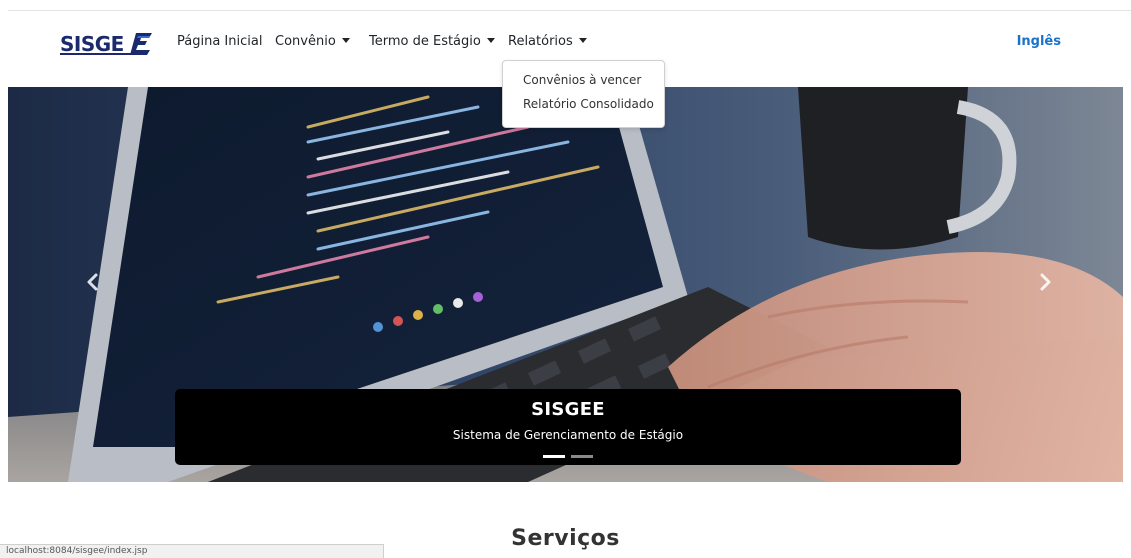  I want to click on nav-pagina-inicial-label: Página Inicial, so click(220, 41).